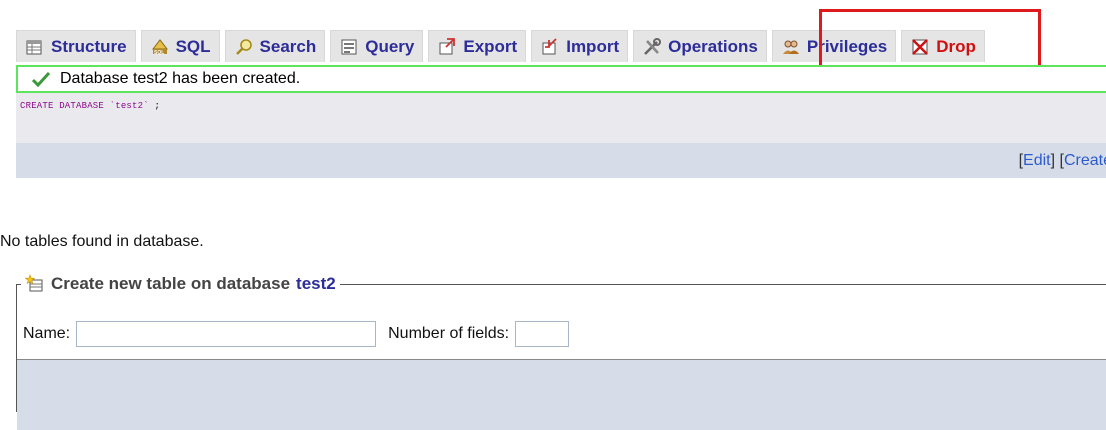 The width and height of the screenshot is (1106, 430). Describe the element at coordinates (390, 46) in the screenshot. I see `tab-label: Query` at that location.